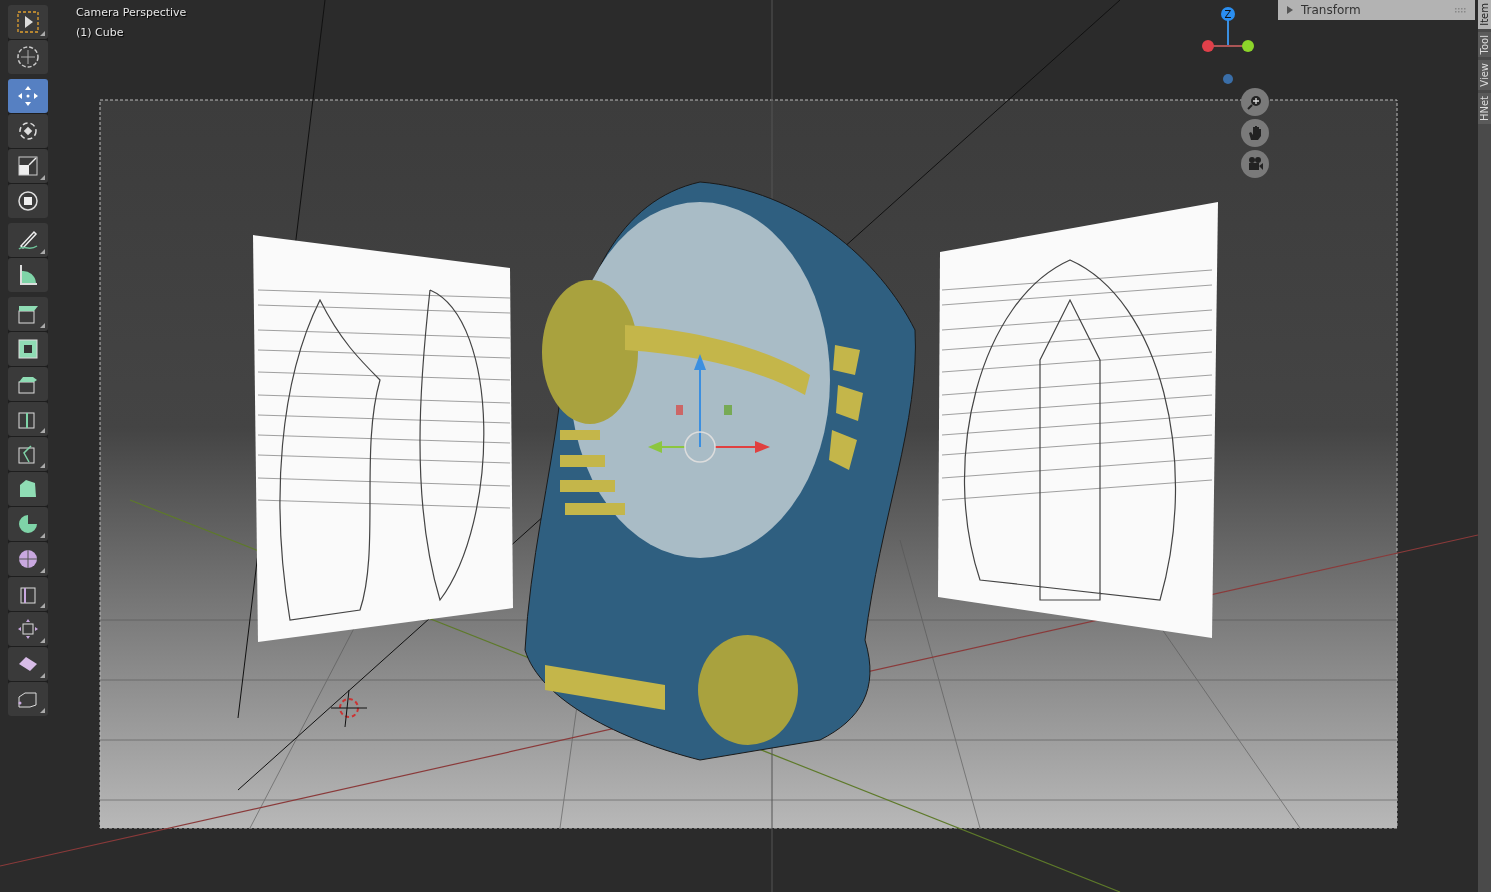 This screenshot has width=1491, height=892. I want to click on scale-icon, so click(28, 166).